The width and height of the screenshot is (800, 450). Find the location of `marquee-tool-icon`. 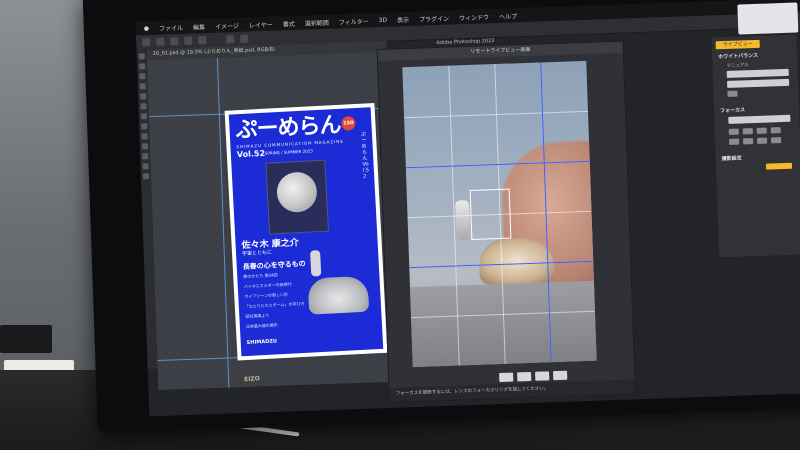

marquee-tool-icon is located at coordinates (142, 66).